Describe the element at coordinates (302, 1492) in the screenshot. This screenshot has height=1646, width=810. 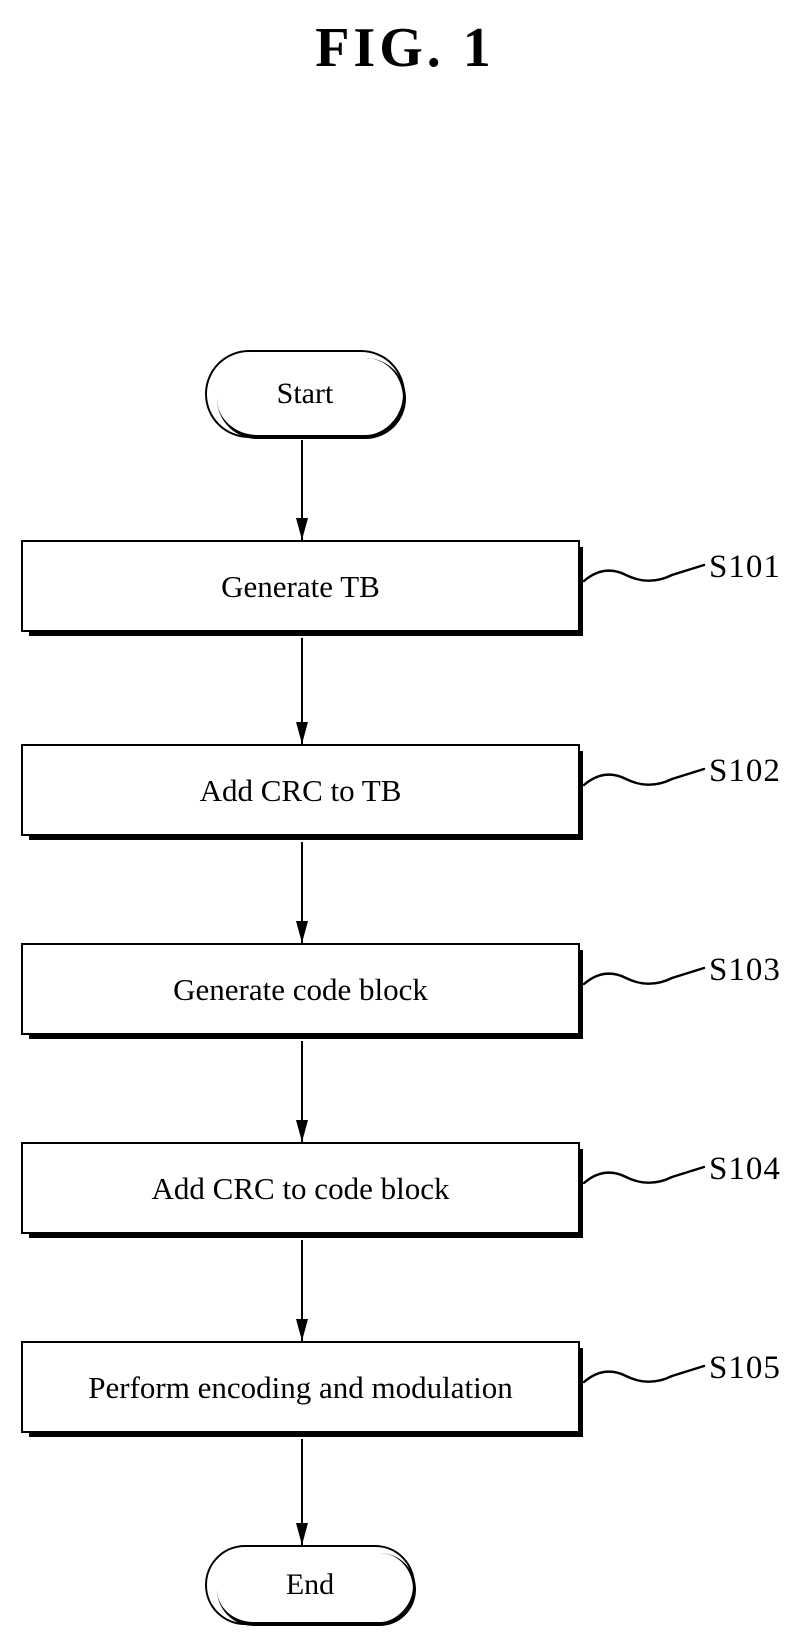
I see `connector-step5-to-end` at that location.